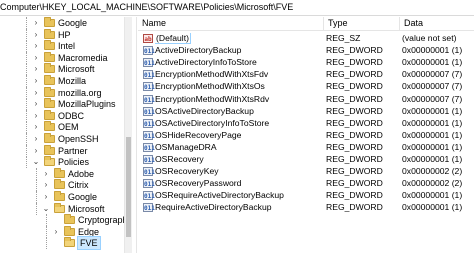 This screenshot has height=253, width=474. What do you see at coordinates (83, 58) in the screenshot?
I see `tree-item-label: Macromedia` at bounding box center [83, 58].